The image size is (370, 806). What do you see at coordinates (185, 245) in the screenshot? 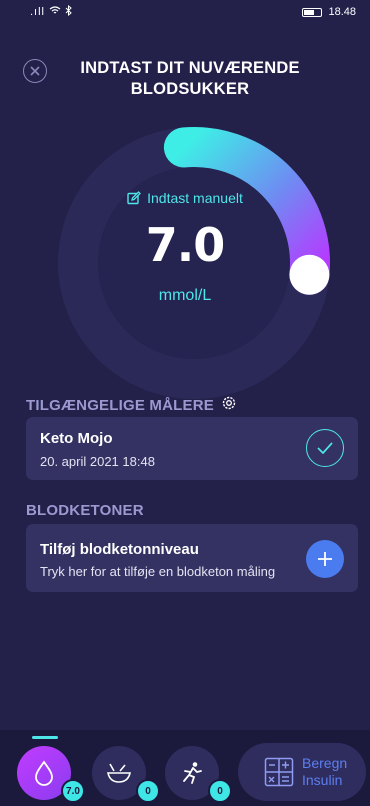
I see `glucose-value: 7.0` at bounding box center [185, 245].